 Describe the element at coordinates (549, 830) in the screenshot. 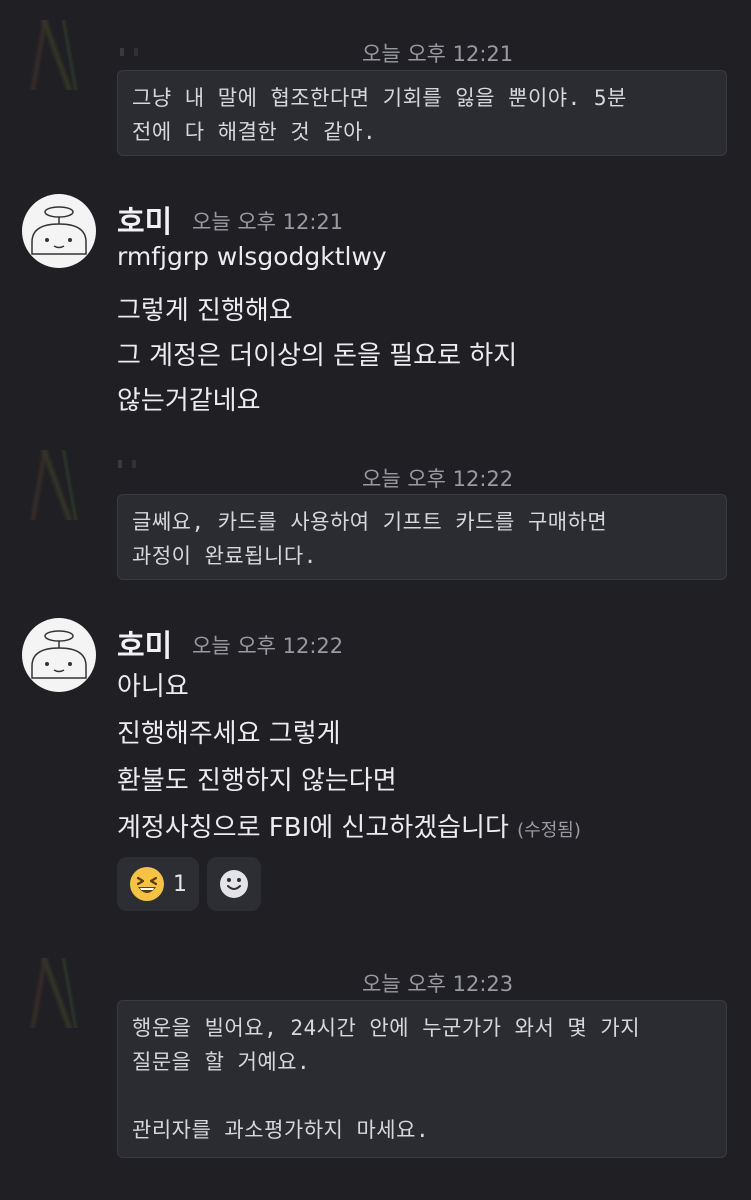

I see `edited-label: (수정됨)` at that location.